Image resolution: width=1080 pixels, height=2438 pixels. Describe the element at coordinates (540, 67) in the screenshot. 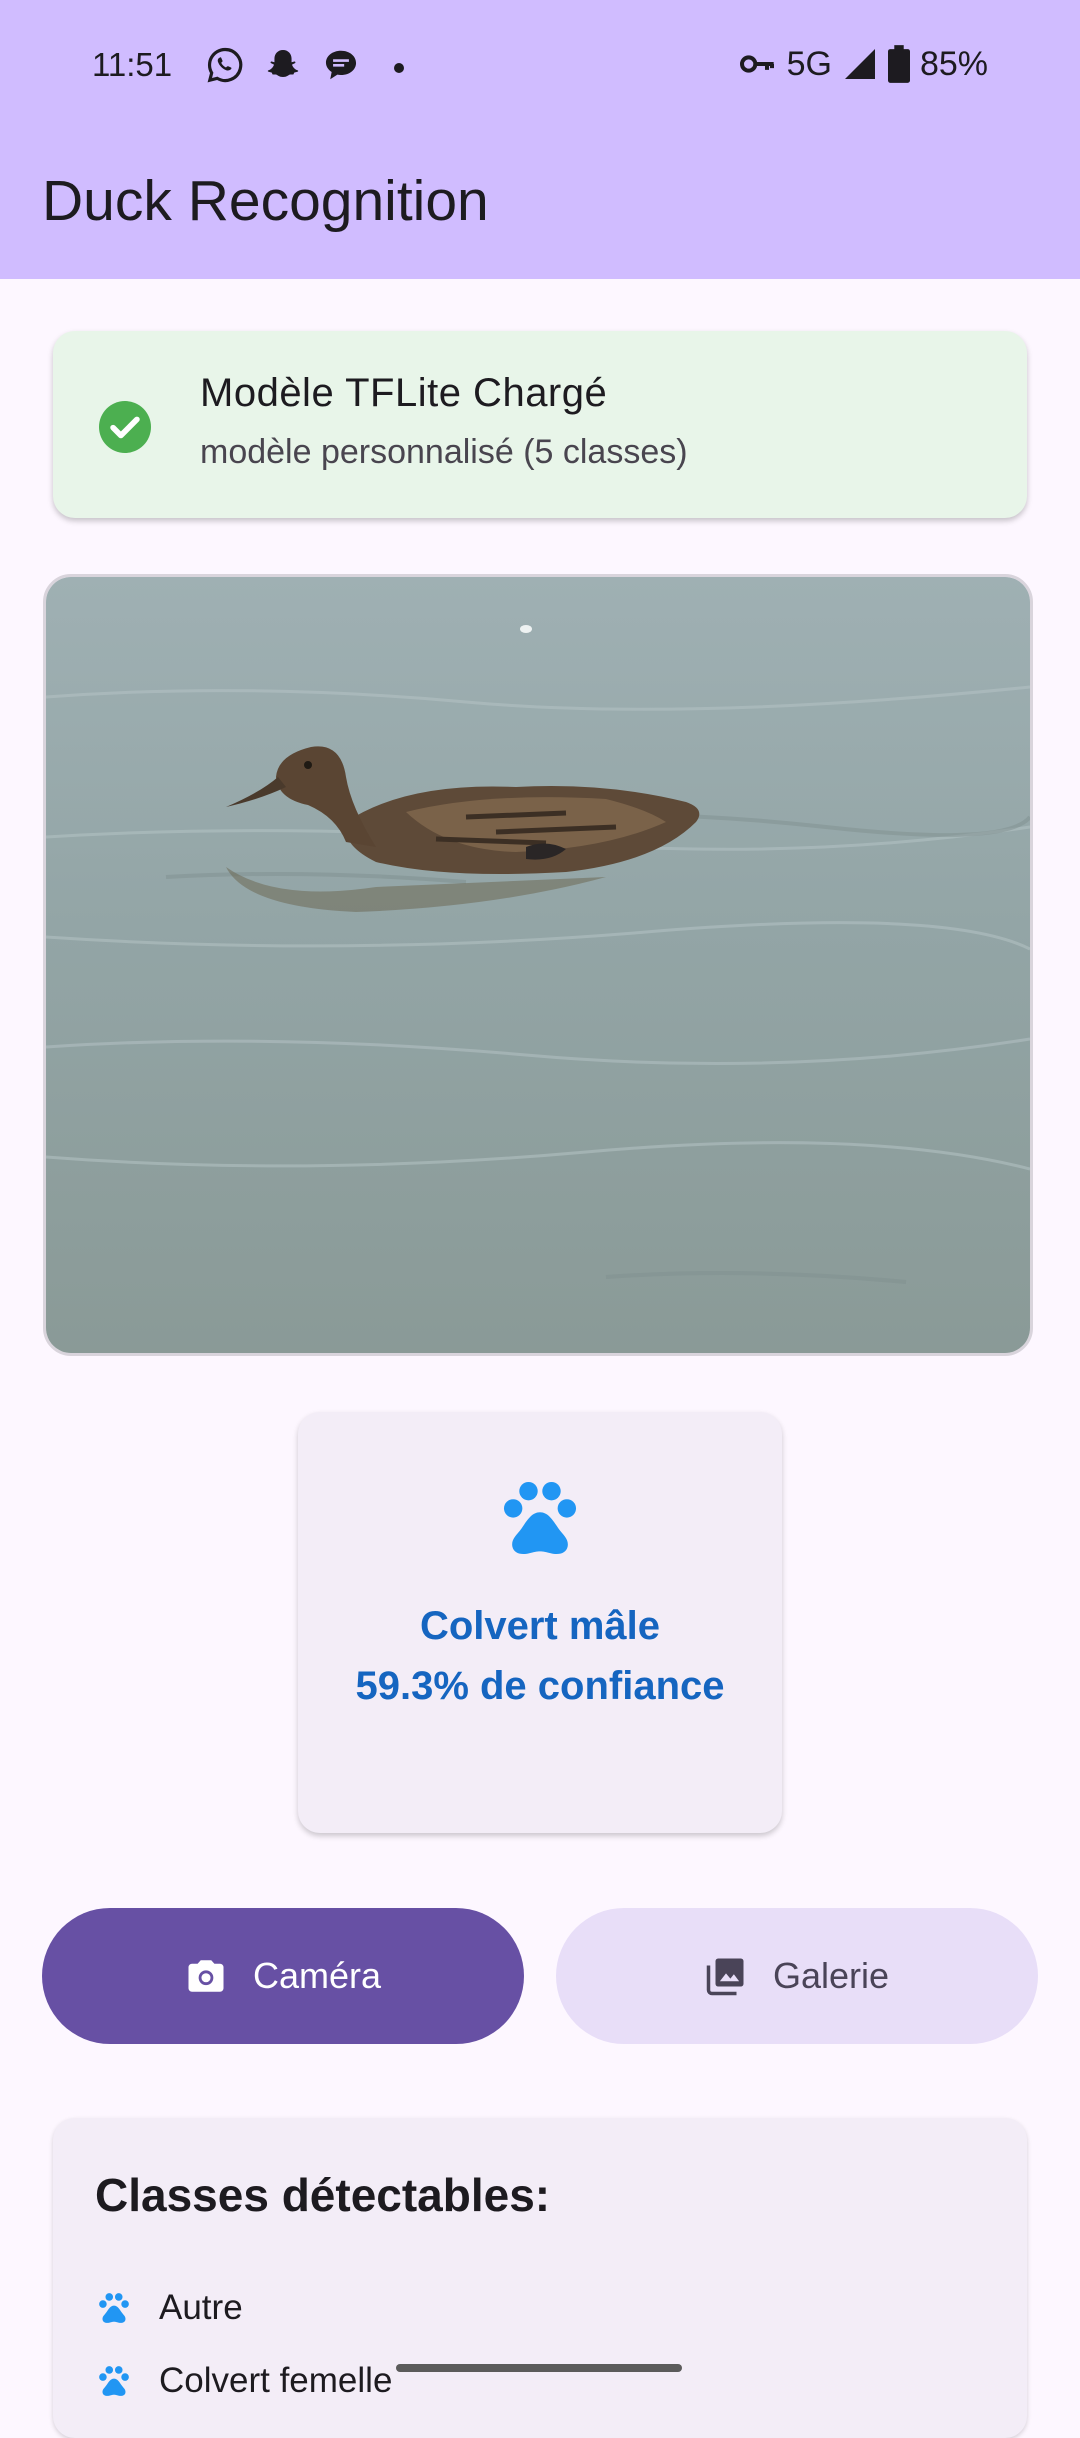

I see `status-bar: 11:51 5G 85%` at that location.